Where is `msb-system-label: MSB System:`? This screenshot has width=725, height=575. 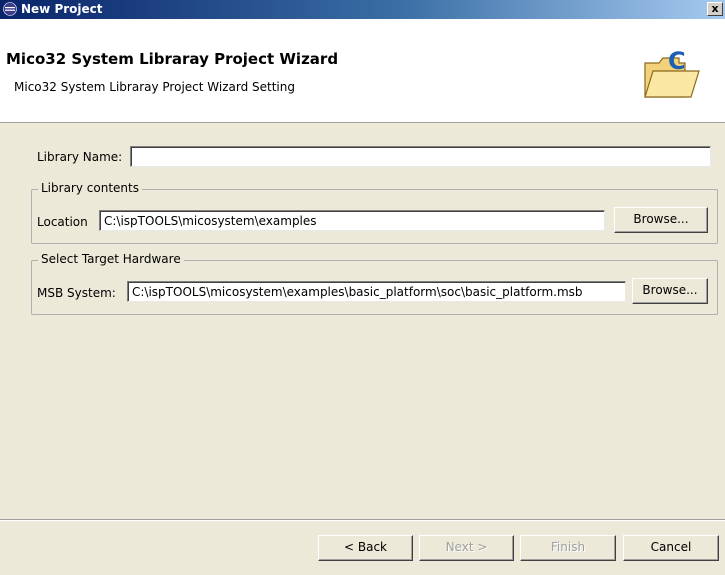 msb-system-label: MSB System: is located at coordinates (76, 293).